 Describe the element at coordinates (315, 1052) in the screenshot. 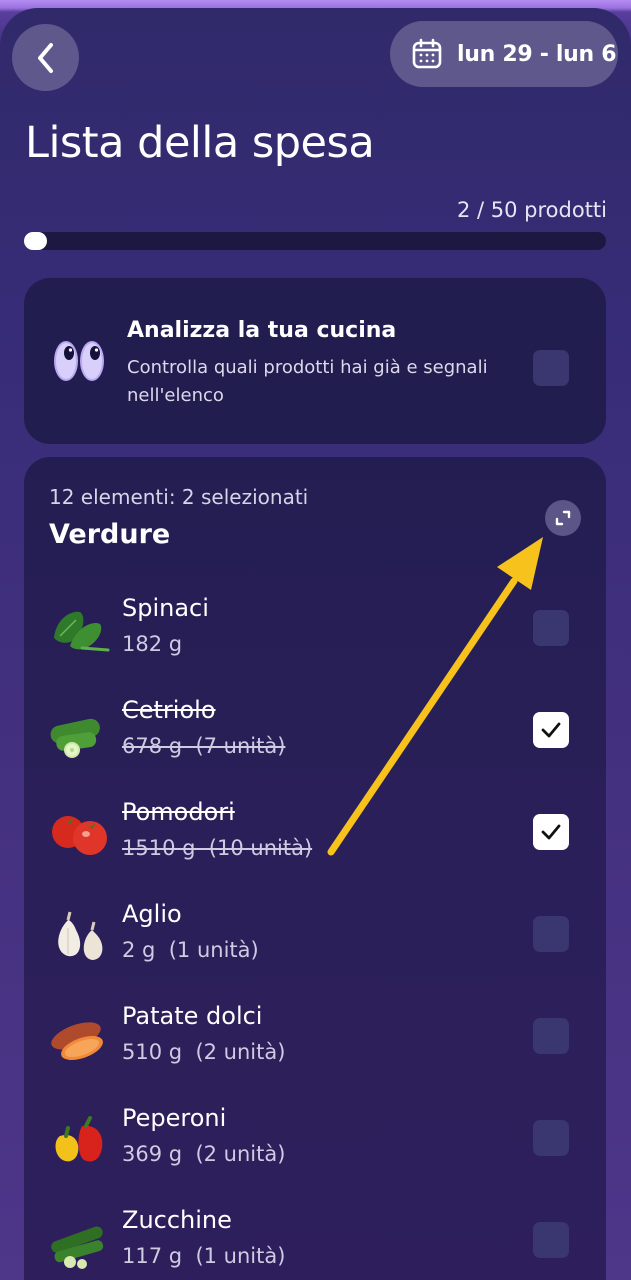

I see `list-item: Patate dolci 510 g (2 unità)` at that location.